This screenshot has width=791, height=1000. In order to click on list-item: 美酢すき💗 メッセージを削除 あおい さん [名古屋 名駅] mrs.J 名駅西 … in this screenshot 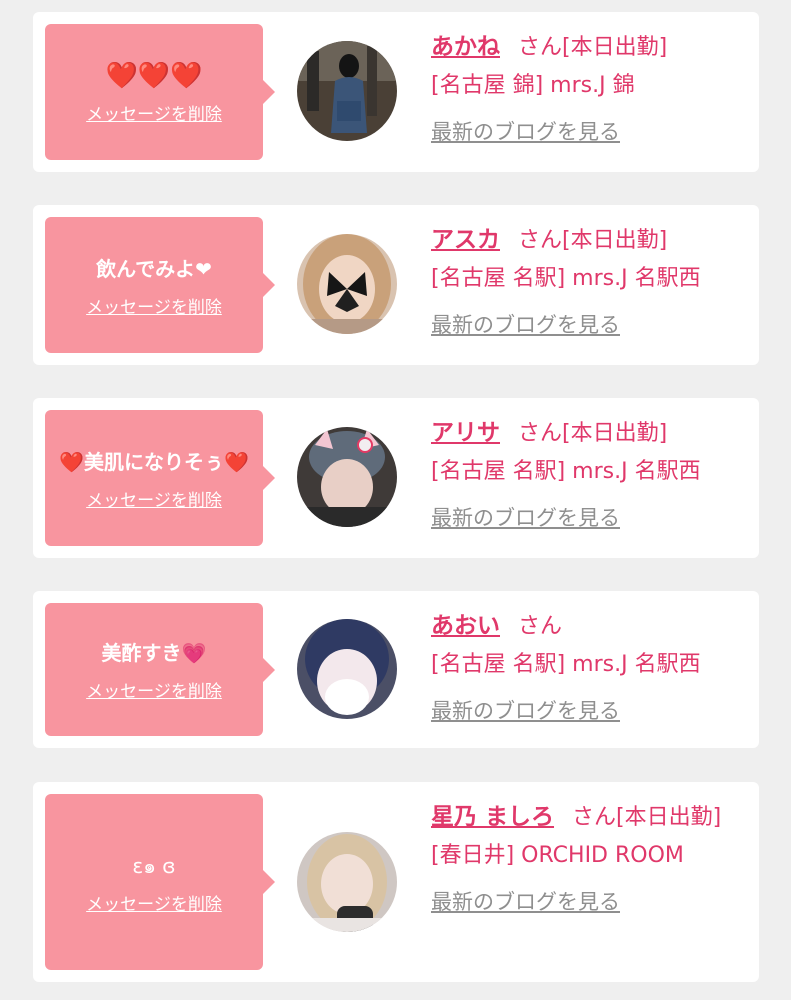, I will do `click(396, 669)`.